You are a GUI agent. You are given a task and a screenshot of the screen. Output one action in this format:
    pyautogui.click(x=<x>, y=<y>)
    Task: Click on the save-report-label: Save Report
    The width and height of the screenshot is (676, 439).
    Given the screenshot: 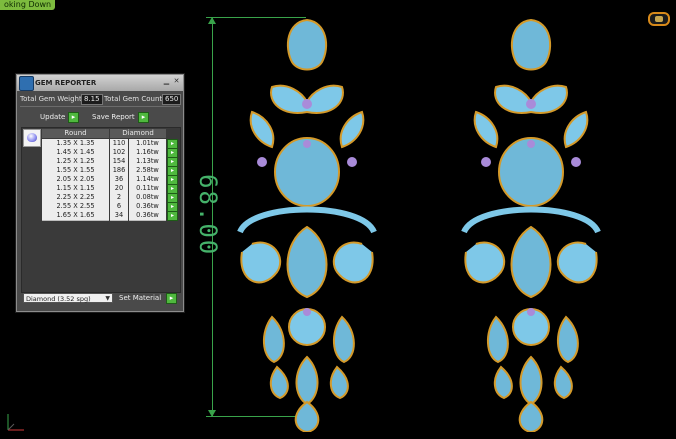 What is the action you would take?
    pyautogui.click(x=113, y=117)
    